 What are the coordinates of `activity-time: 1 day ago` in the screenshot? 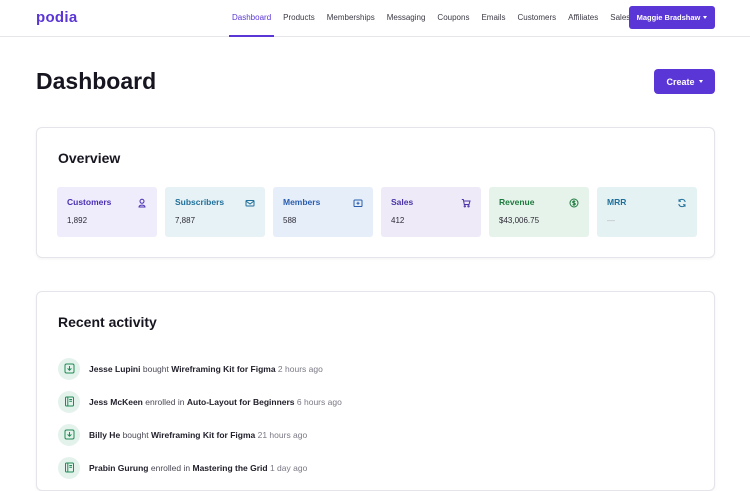 It's located at (288, 467).